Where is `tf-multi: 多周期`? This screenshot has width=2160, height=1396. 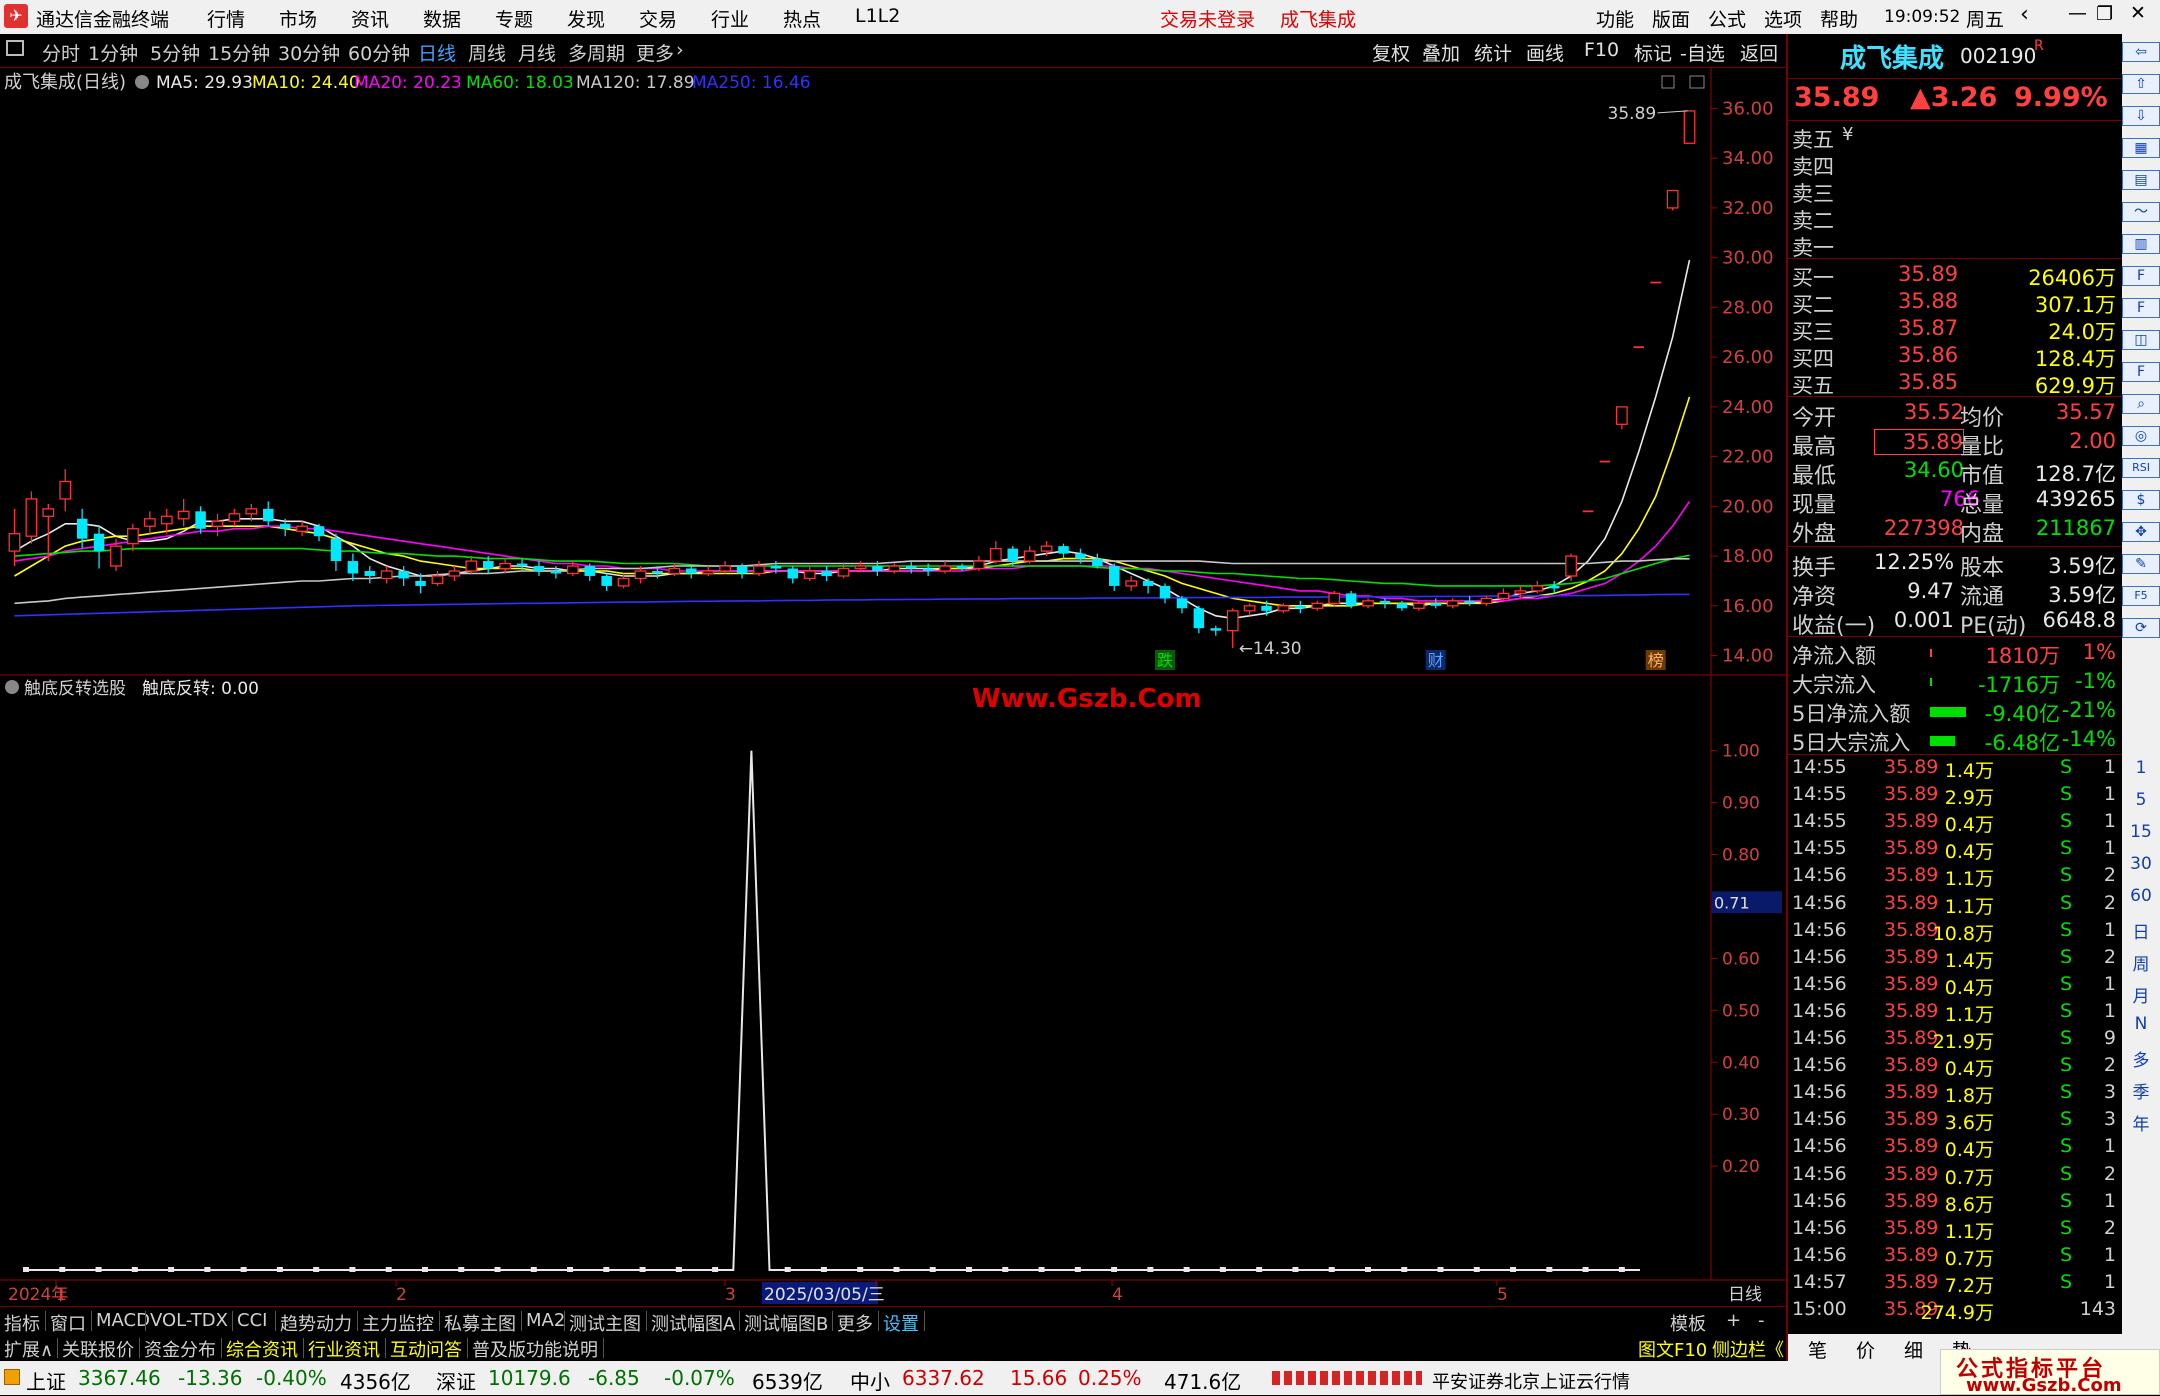 tf-multi: 多周期 is located at coordinates (596, 52).